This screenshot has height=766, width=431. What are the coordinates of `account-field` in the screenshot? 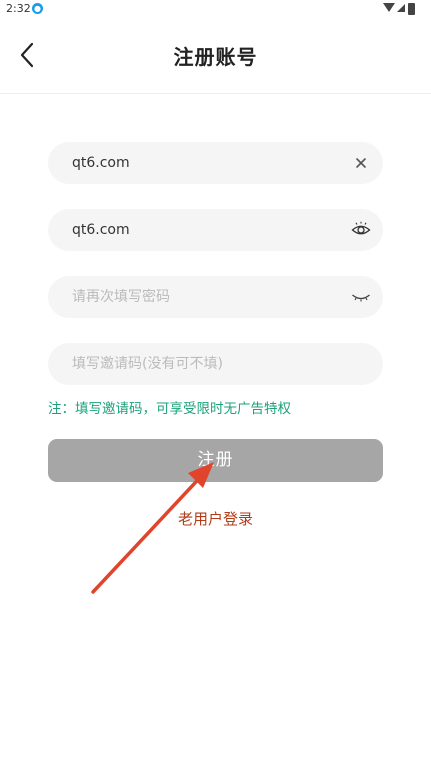 It's located at (215, 163).